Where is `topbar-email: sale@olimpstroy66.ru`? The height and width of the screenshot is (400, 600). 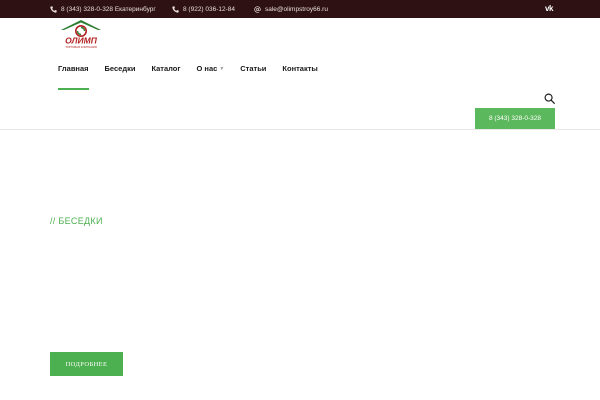 topbar-email: sale@olimpstroy66.ru is located at coordinates (291, 9).